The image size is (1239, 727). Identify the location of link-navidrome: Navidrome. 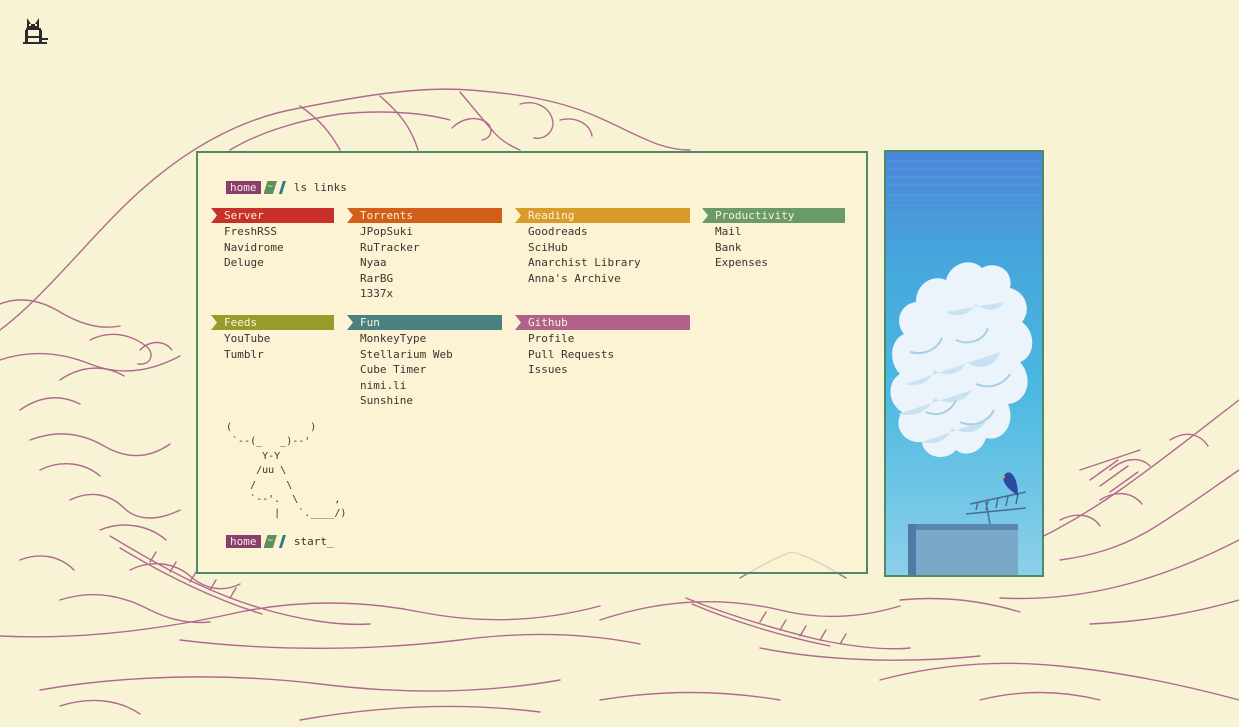
(279, 248).